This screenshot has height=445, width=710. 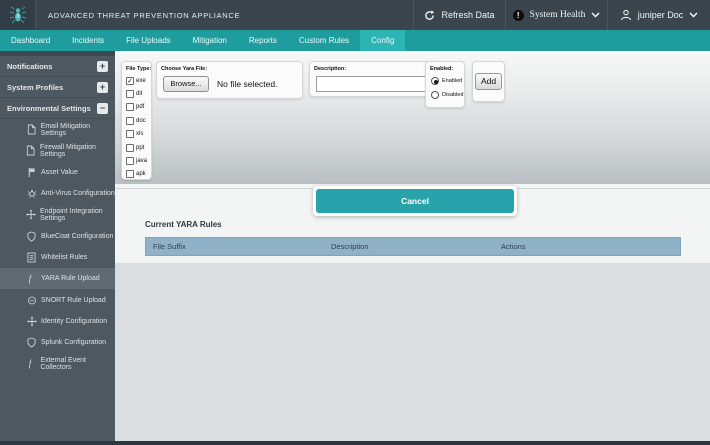 I want to click on sidebar-item-label: Firewall Mitigation Settings, so click(x=67, y=150).